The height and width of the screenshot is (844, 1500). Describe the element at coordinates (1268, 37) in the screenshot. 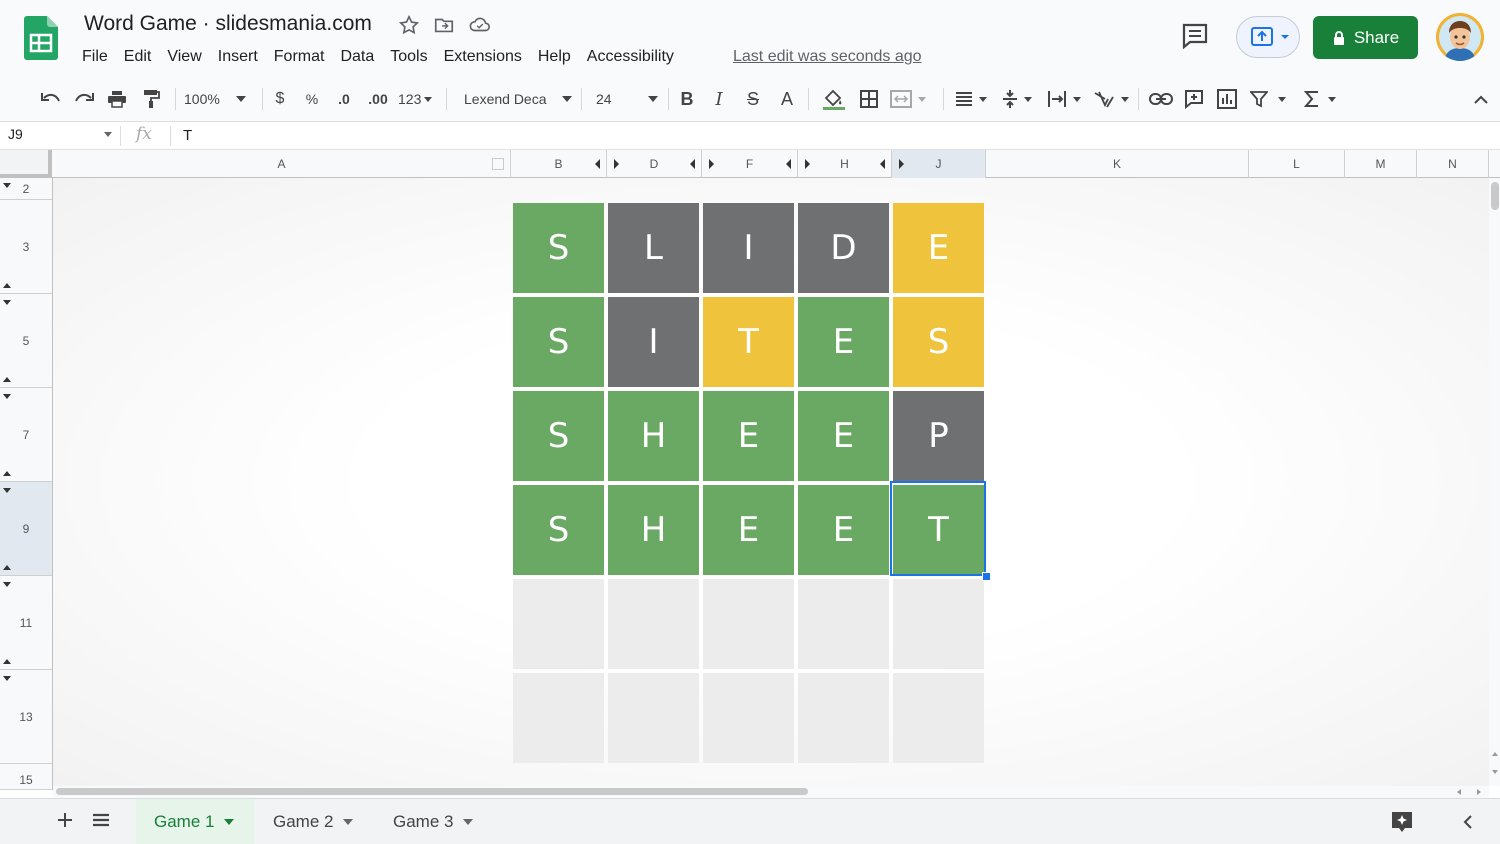

I see `present-button` at that location.